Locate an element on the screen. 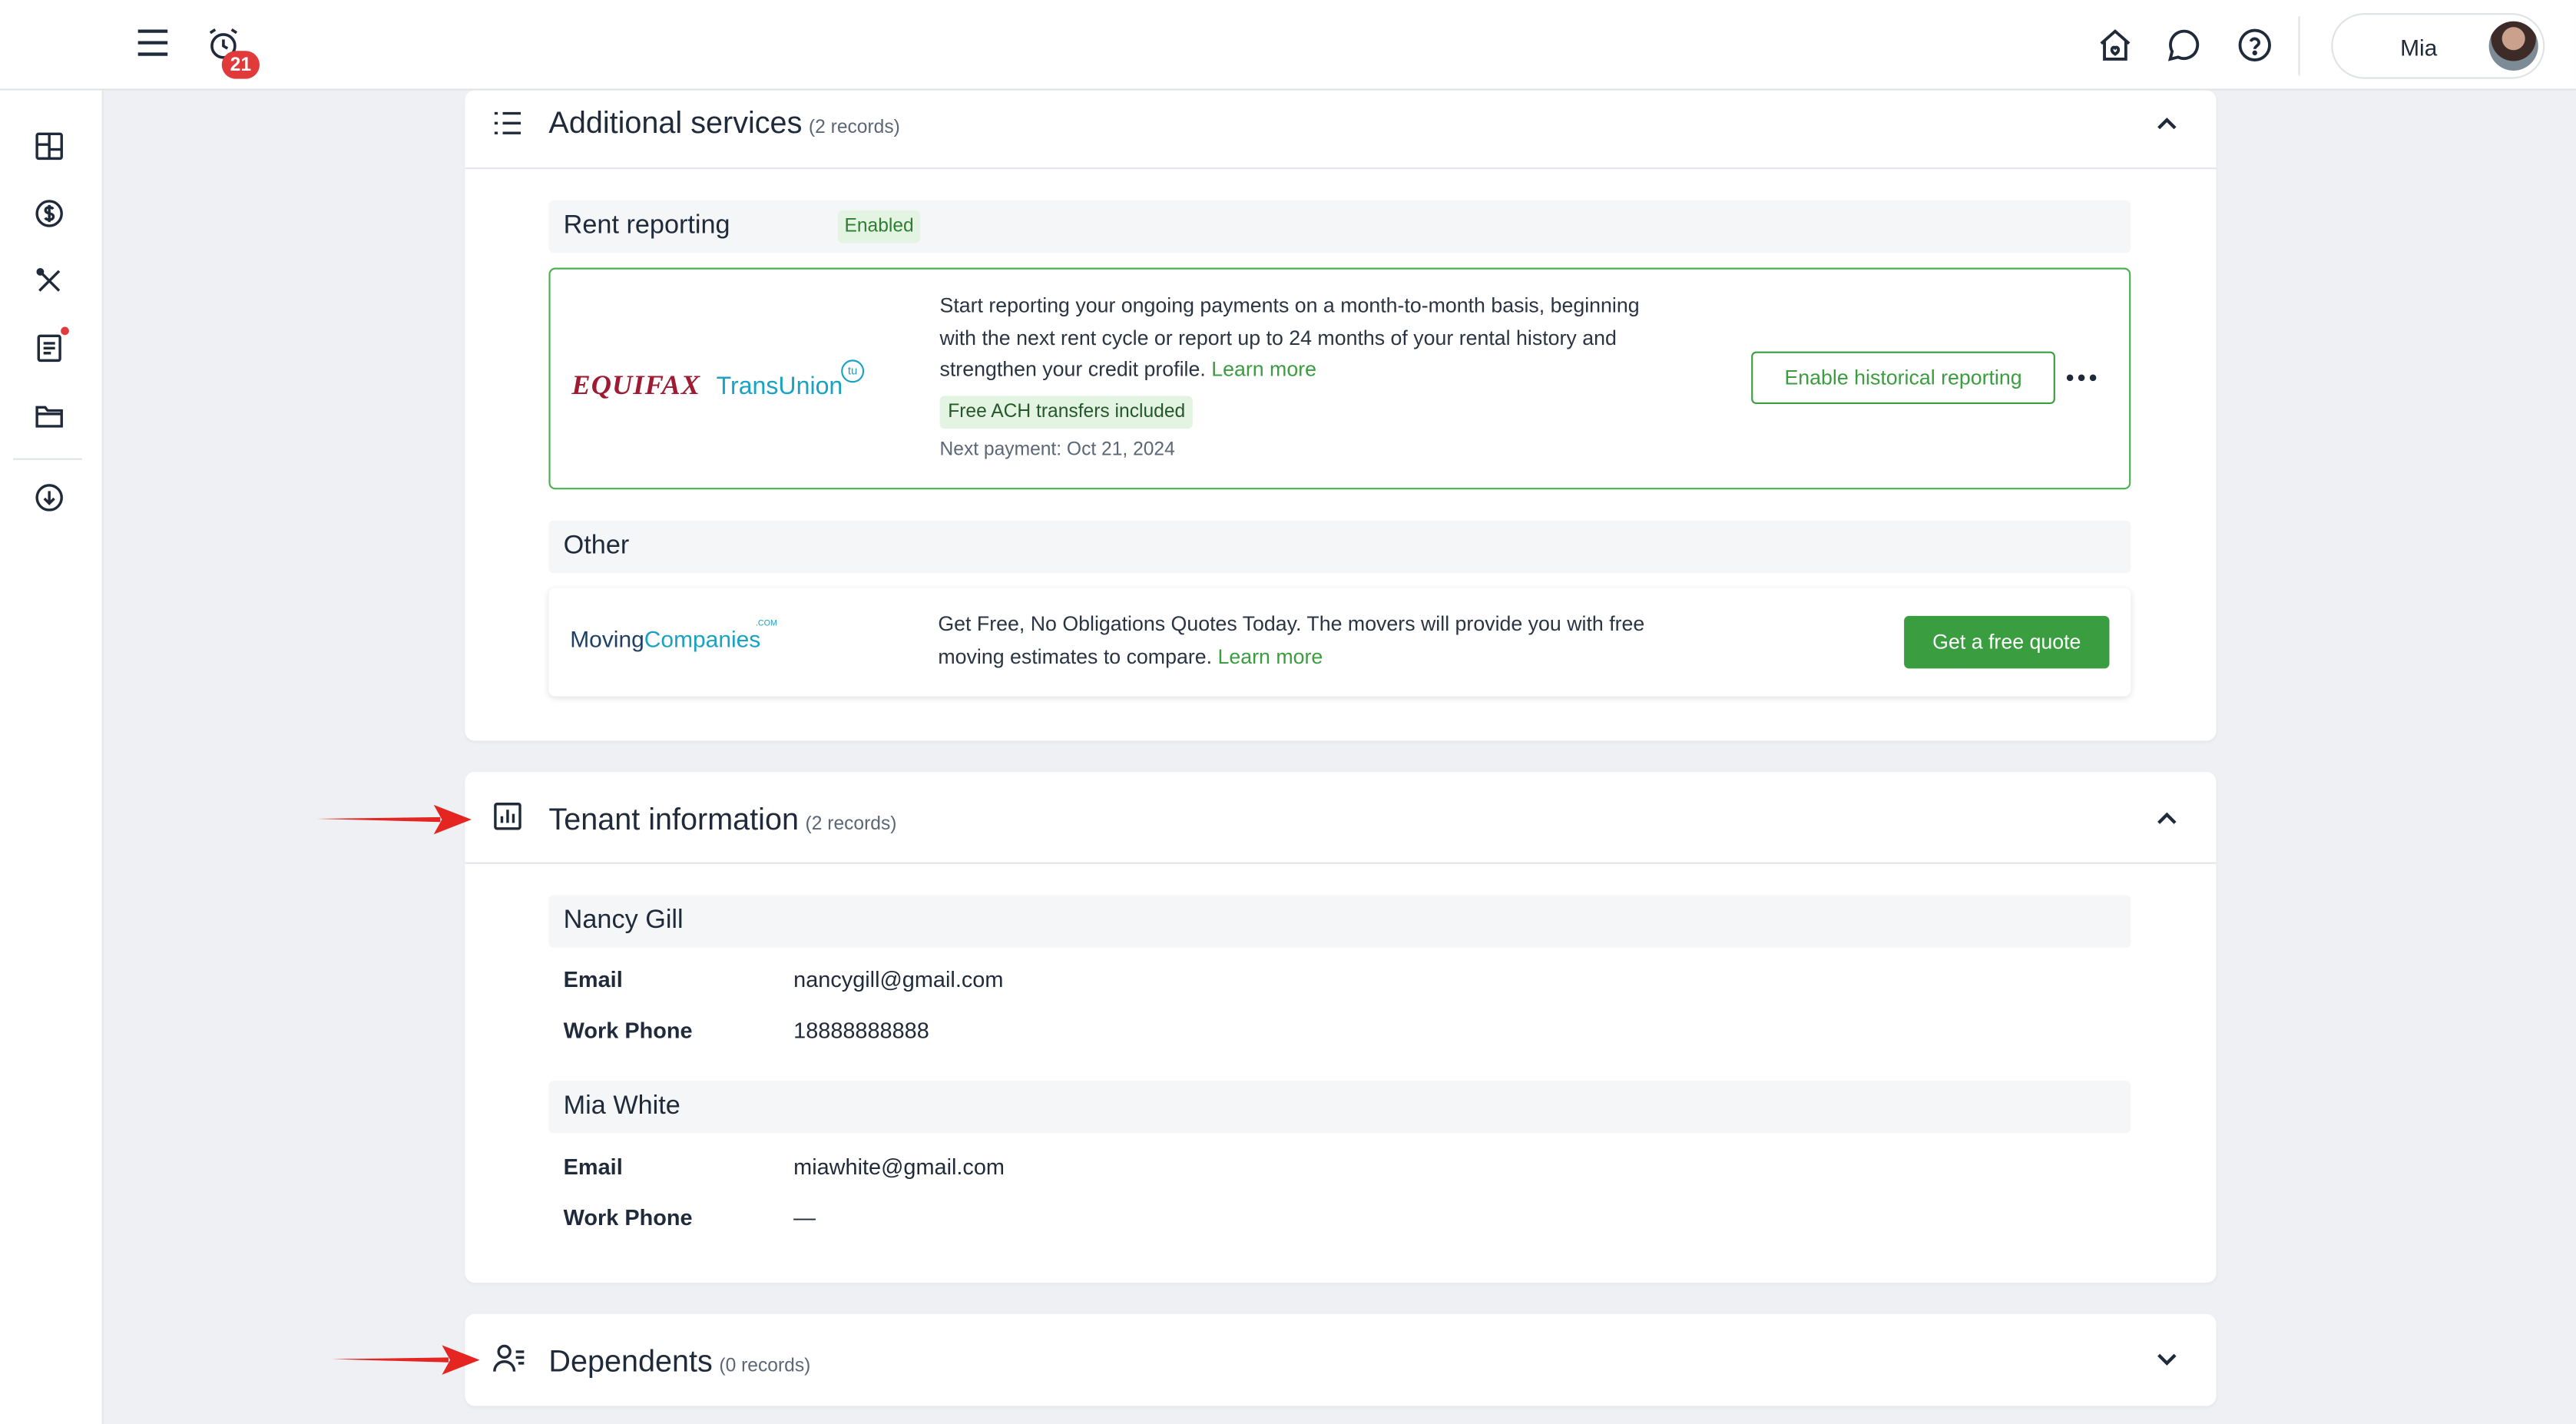  other-label: Other is located at coordinates (596, 546).